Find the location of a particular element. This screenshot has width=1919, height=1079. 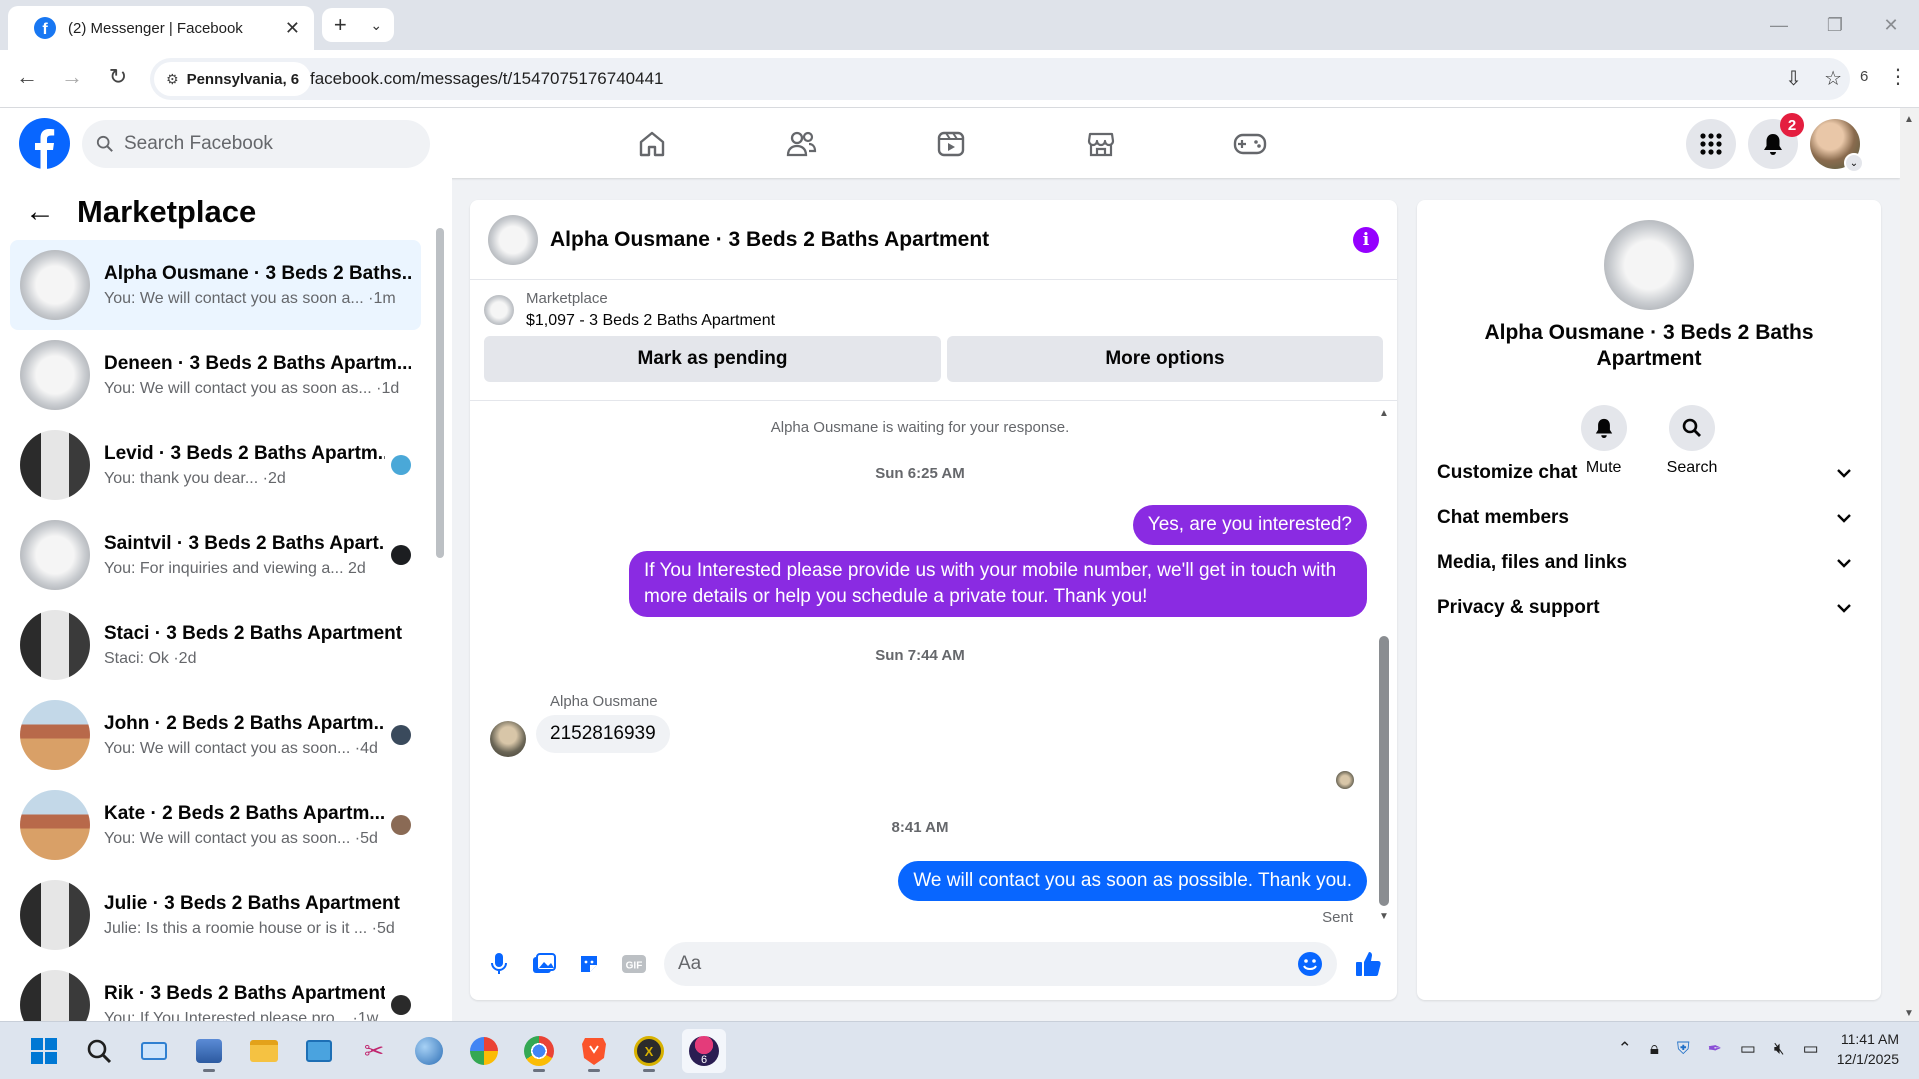

close-window-icon: ✕ is located at coordinates (1891, 25).